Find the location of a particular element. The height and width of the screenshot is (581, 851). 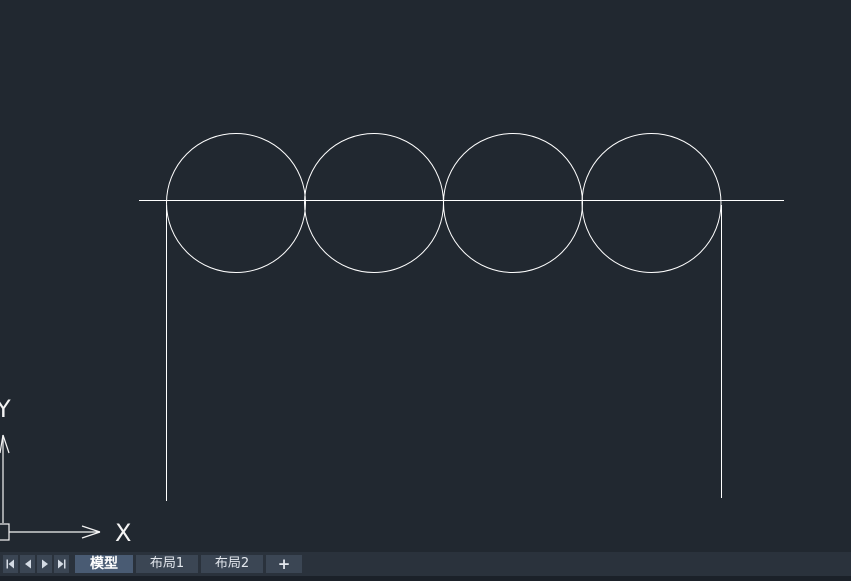

skip-last-icon is located at coordinates (62, 564).